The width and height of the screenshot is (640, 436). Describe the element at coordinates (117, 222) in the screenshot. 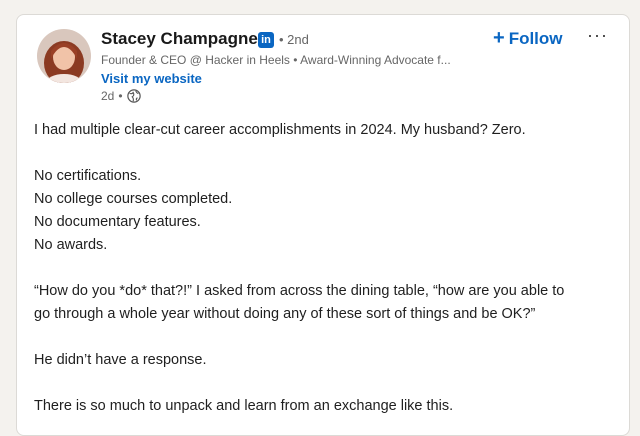

I see `post-text-line: No documentary features.` at that location.